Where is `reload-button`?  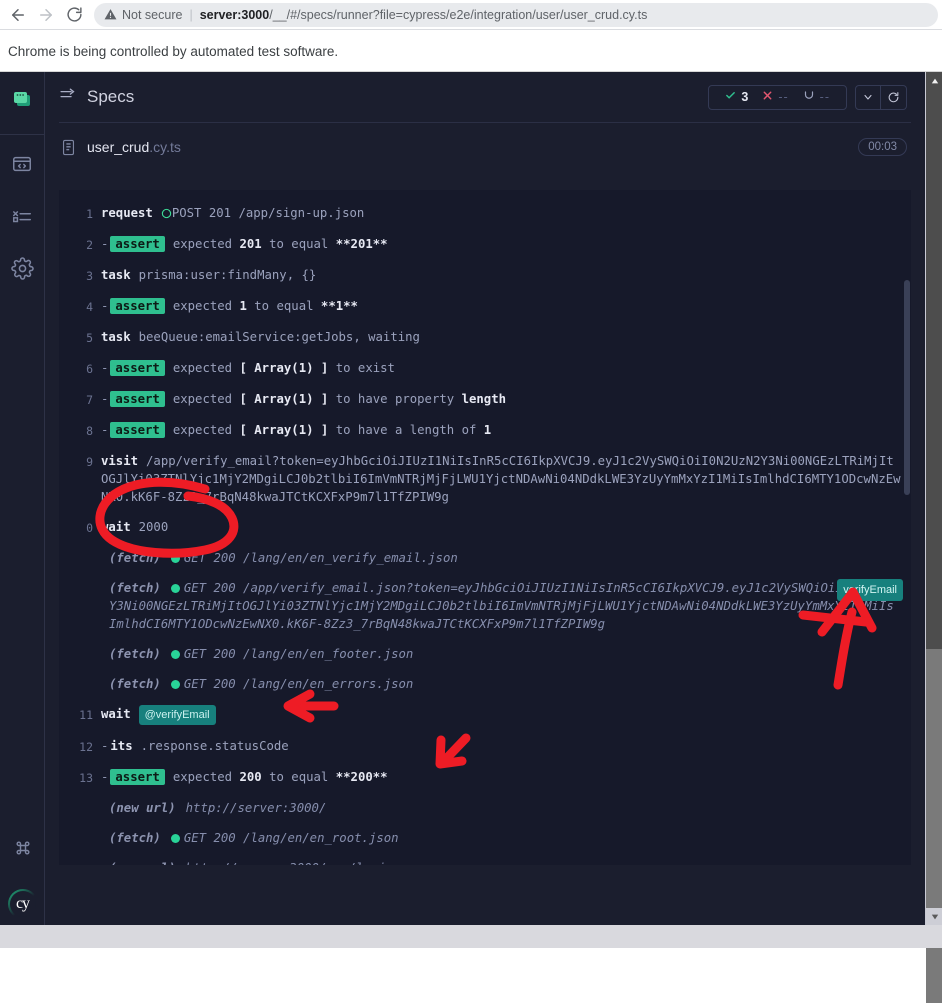
reload-button is located at coordinates (74, 15).